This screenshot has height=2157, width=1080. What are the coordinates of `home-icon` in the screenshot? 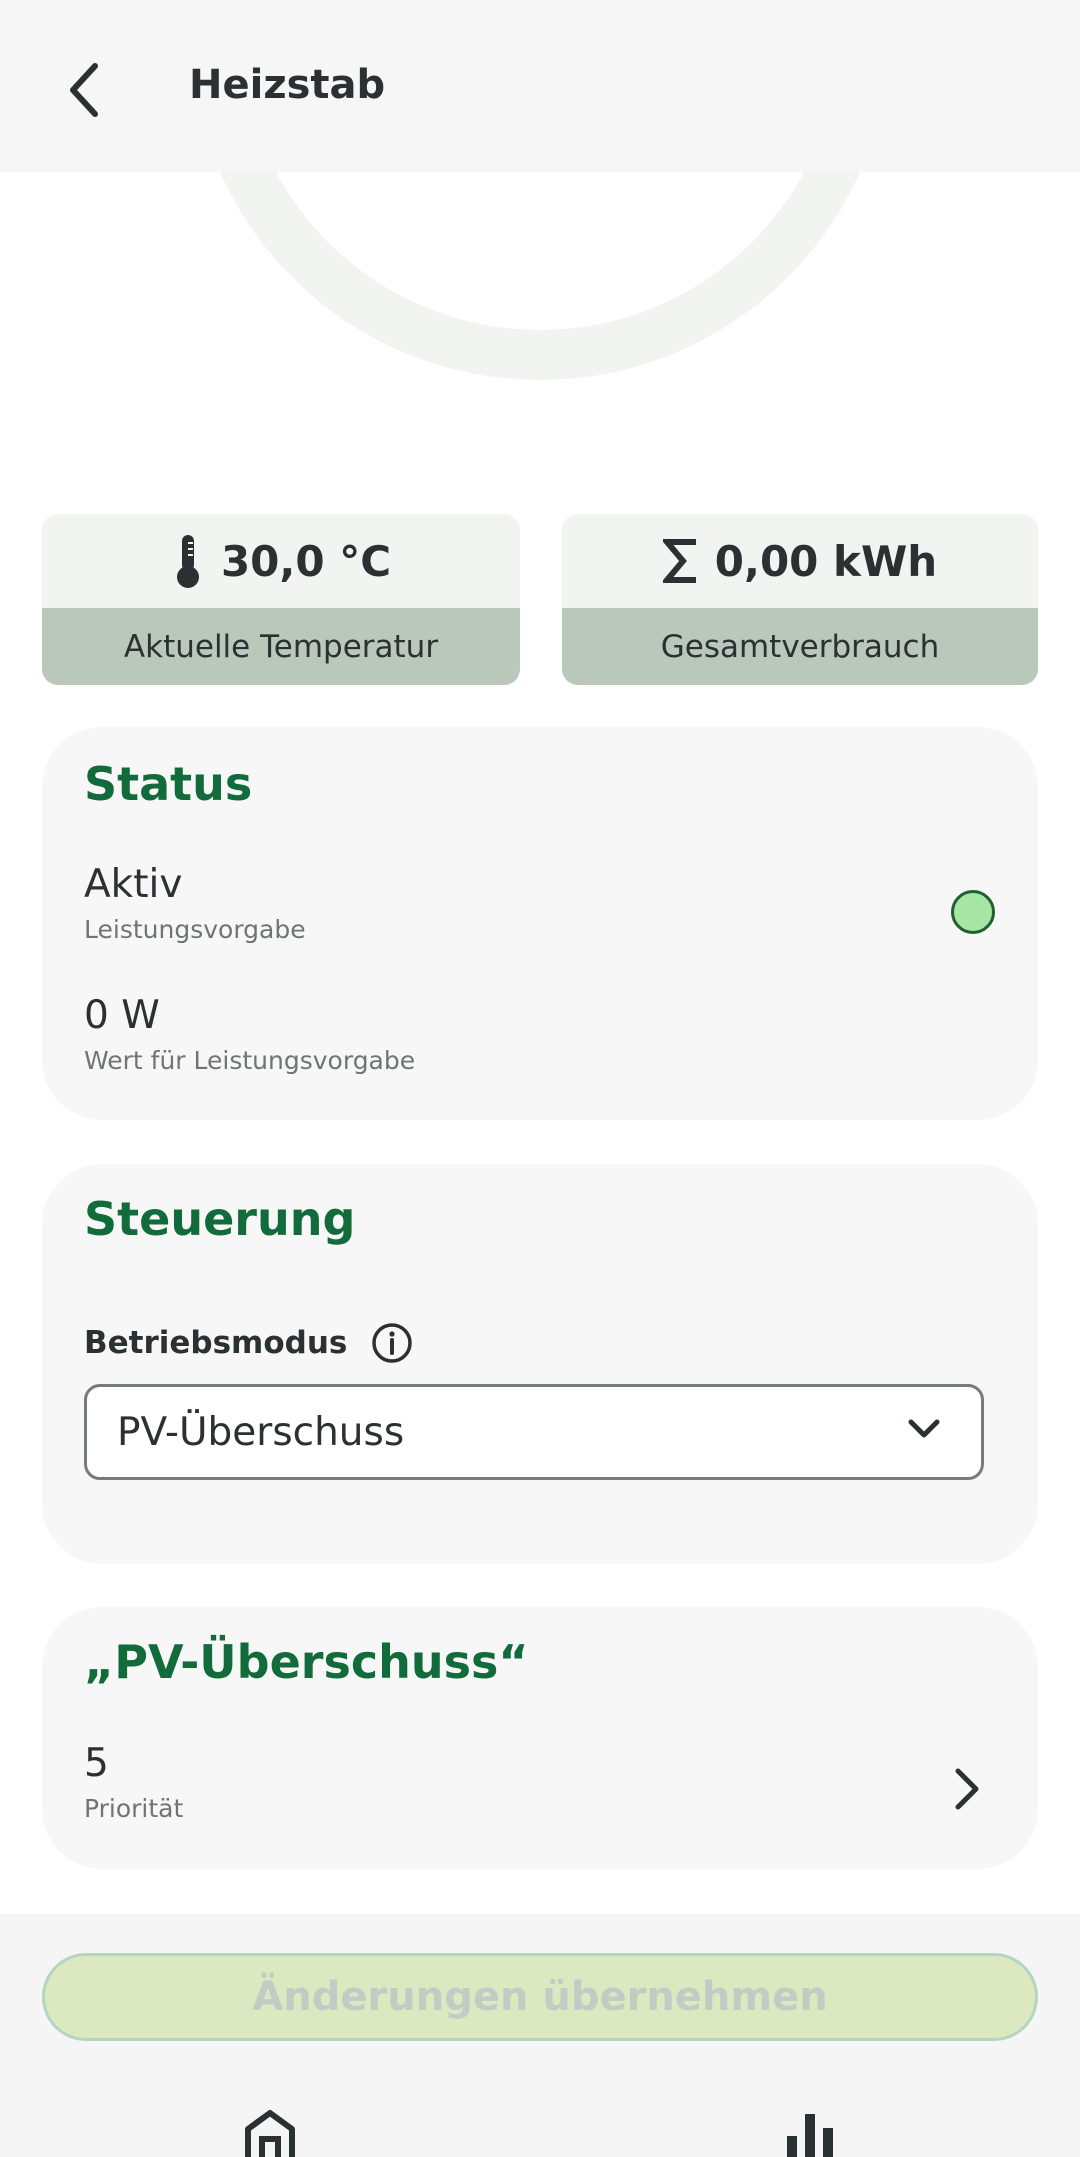 It's located at (270, 2133).